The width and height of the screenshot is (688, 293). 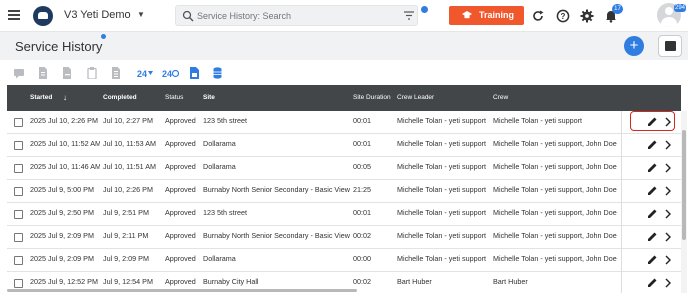 What do you see at coordinates (670, 46) in the screenshot?
I see `side-panel-button` at bounding box center [670, 46].